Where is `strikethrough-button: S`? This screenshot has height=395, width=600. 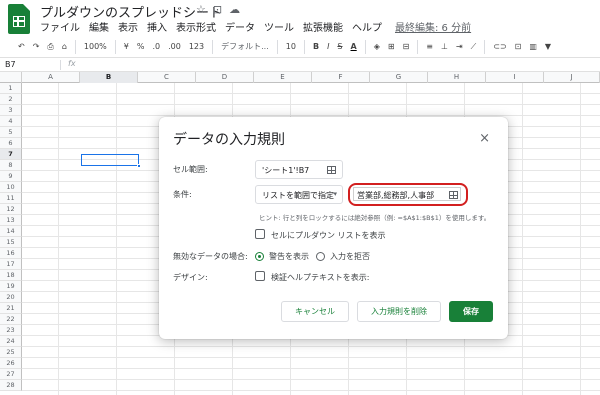 strikethrough-button: S is located at coordinates (339, 46).